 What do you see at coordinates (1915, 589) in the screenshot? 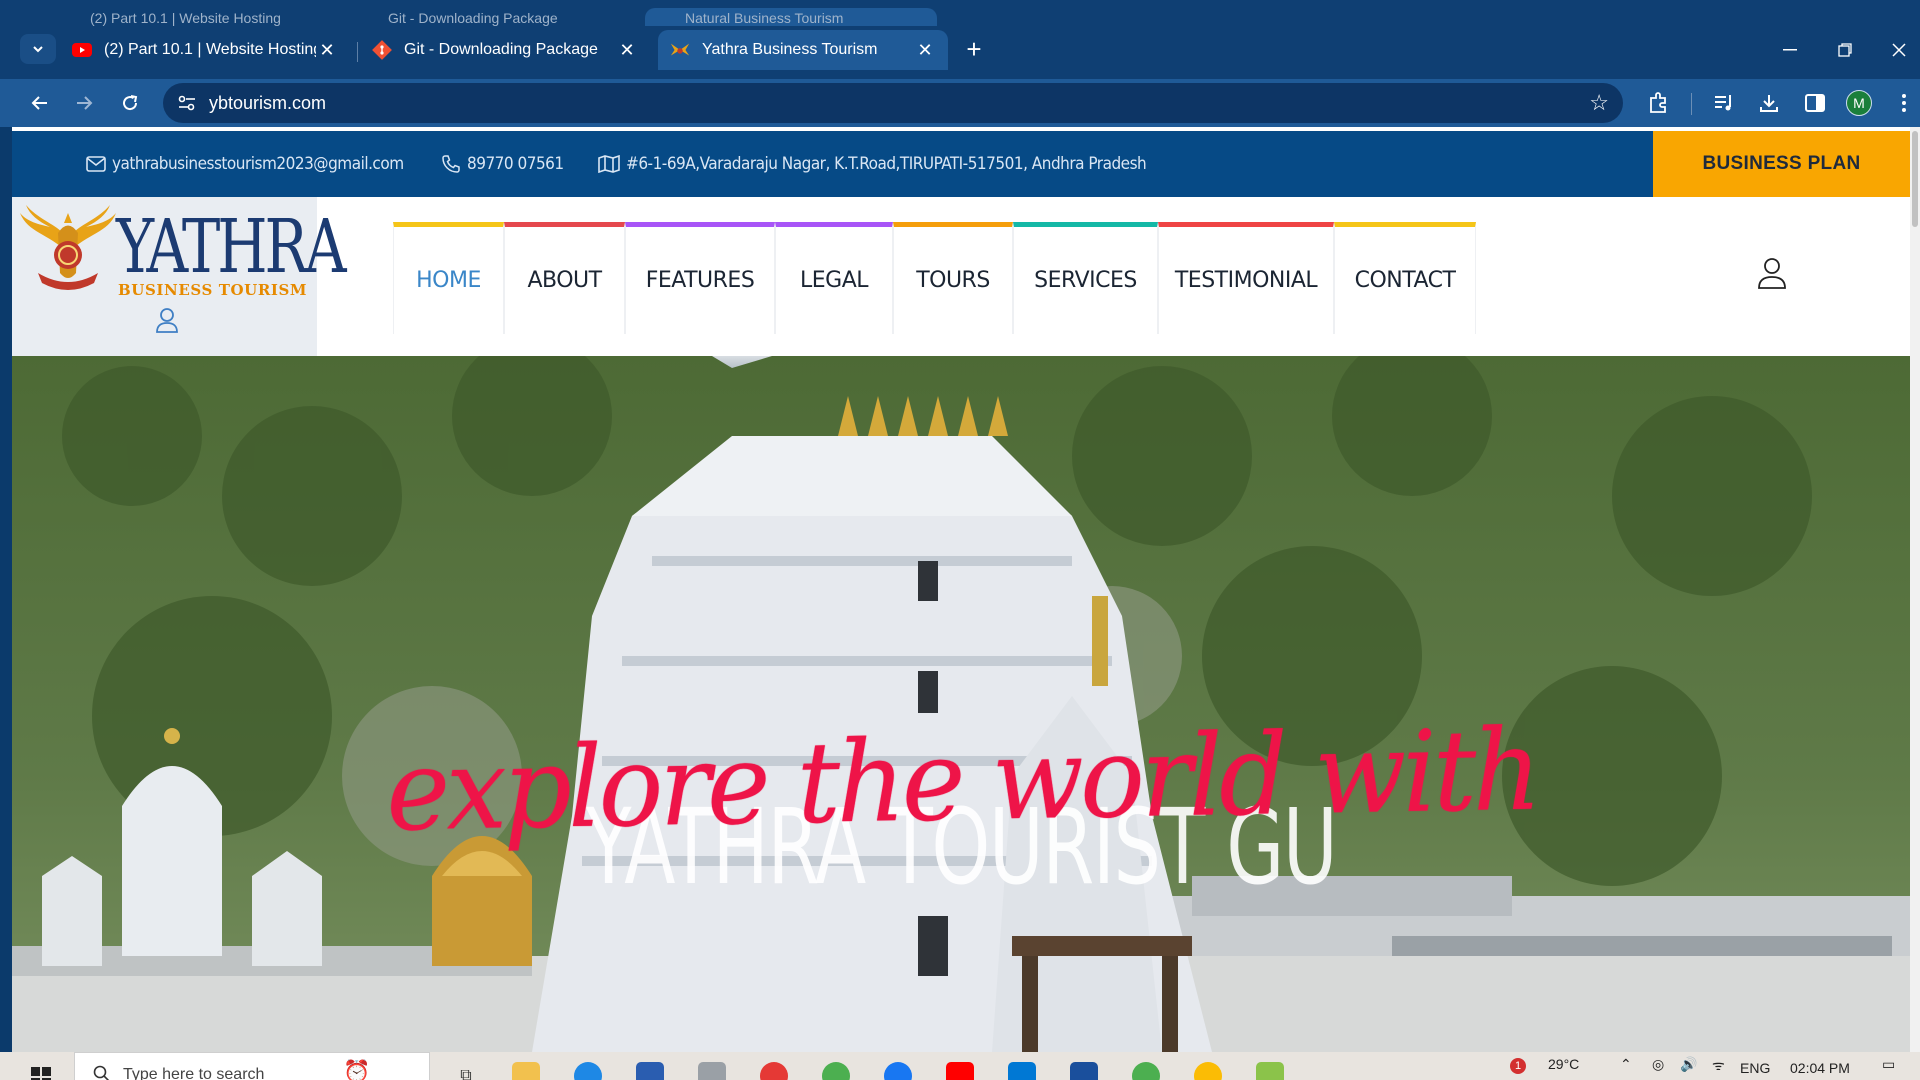
I see `page-scrollbar` at bounding box center [1915, 589].